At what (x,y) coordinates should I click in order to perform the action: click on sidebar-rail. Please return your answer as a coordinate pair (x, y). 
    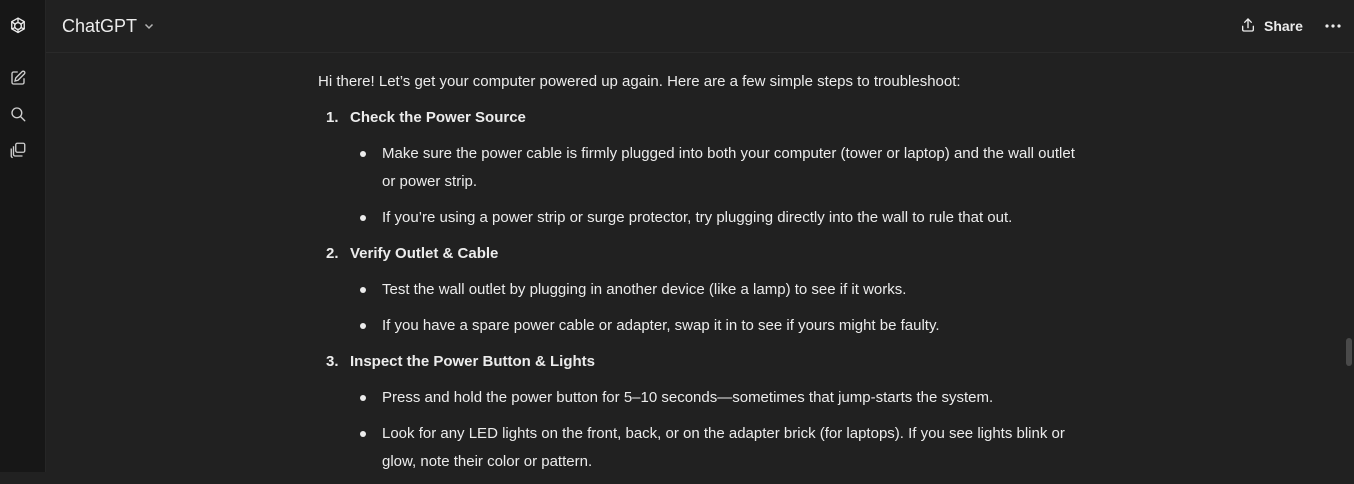
    Looking at the image, I should click on (23, 236).